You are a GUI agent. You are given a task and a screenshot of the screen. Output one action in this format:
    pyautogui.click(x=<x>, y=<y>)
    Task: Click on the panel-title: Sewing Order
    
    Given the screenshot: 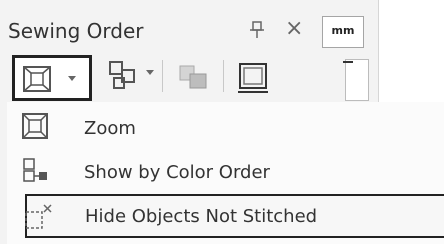 What is the action you would take?
    pyautogui.click(x=76, y=31)
    